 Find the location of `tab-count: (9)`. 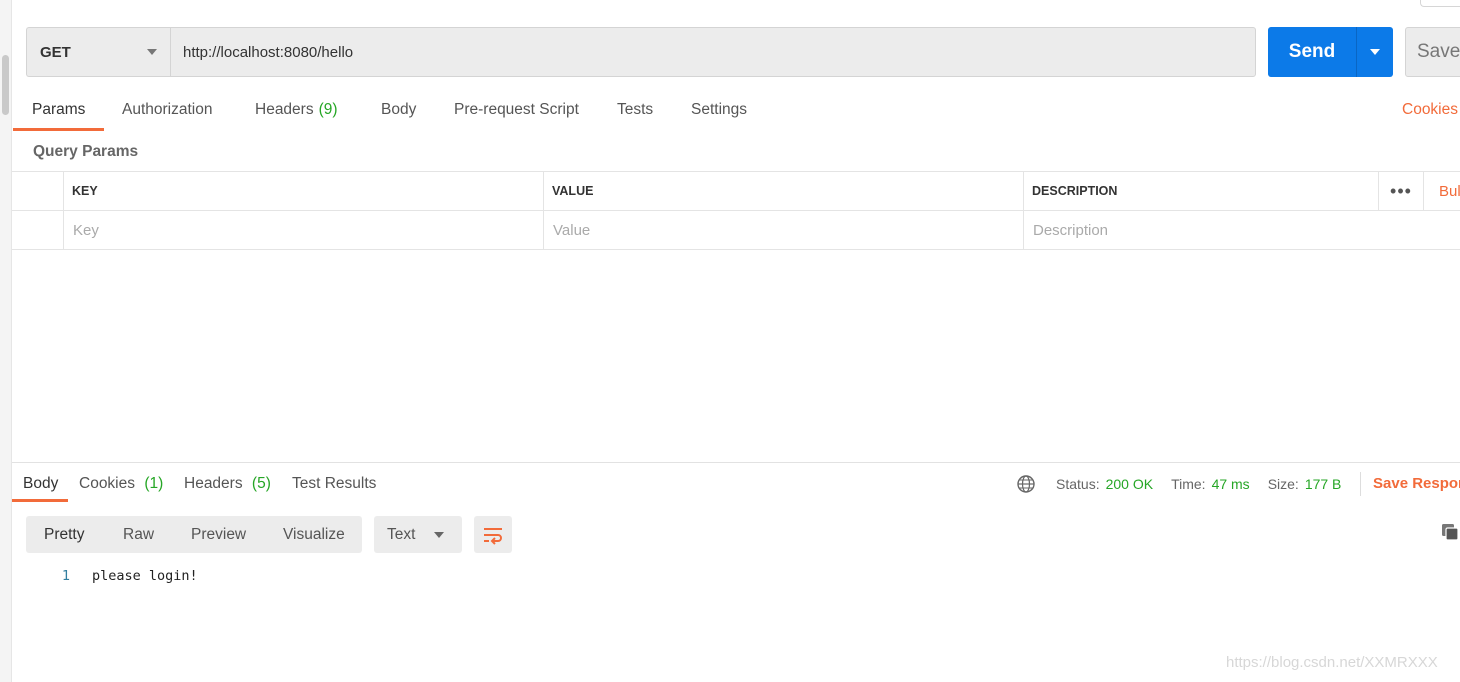

tab-count: (9) is located at coordinates (328, 109).